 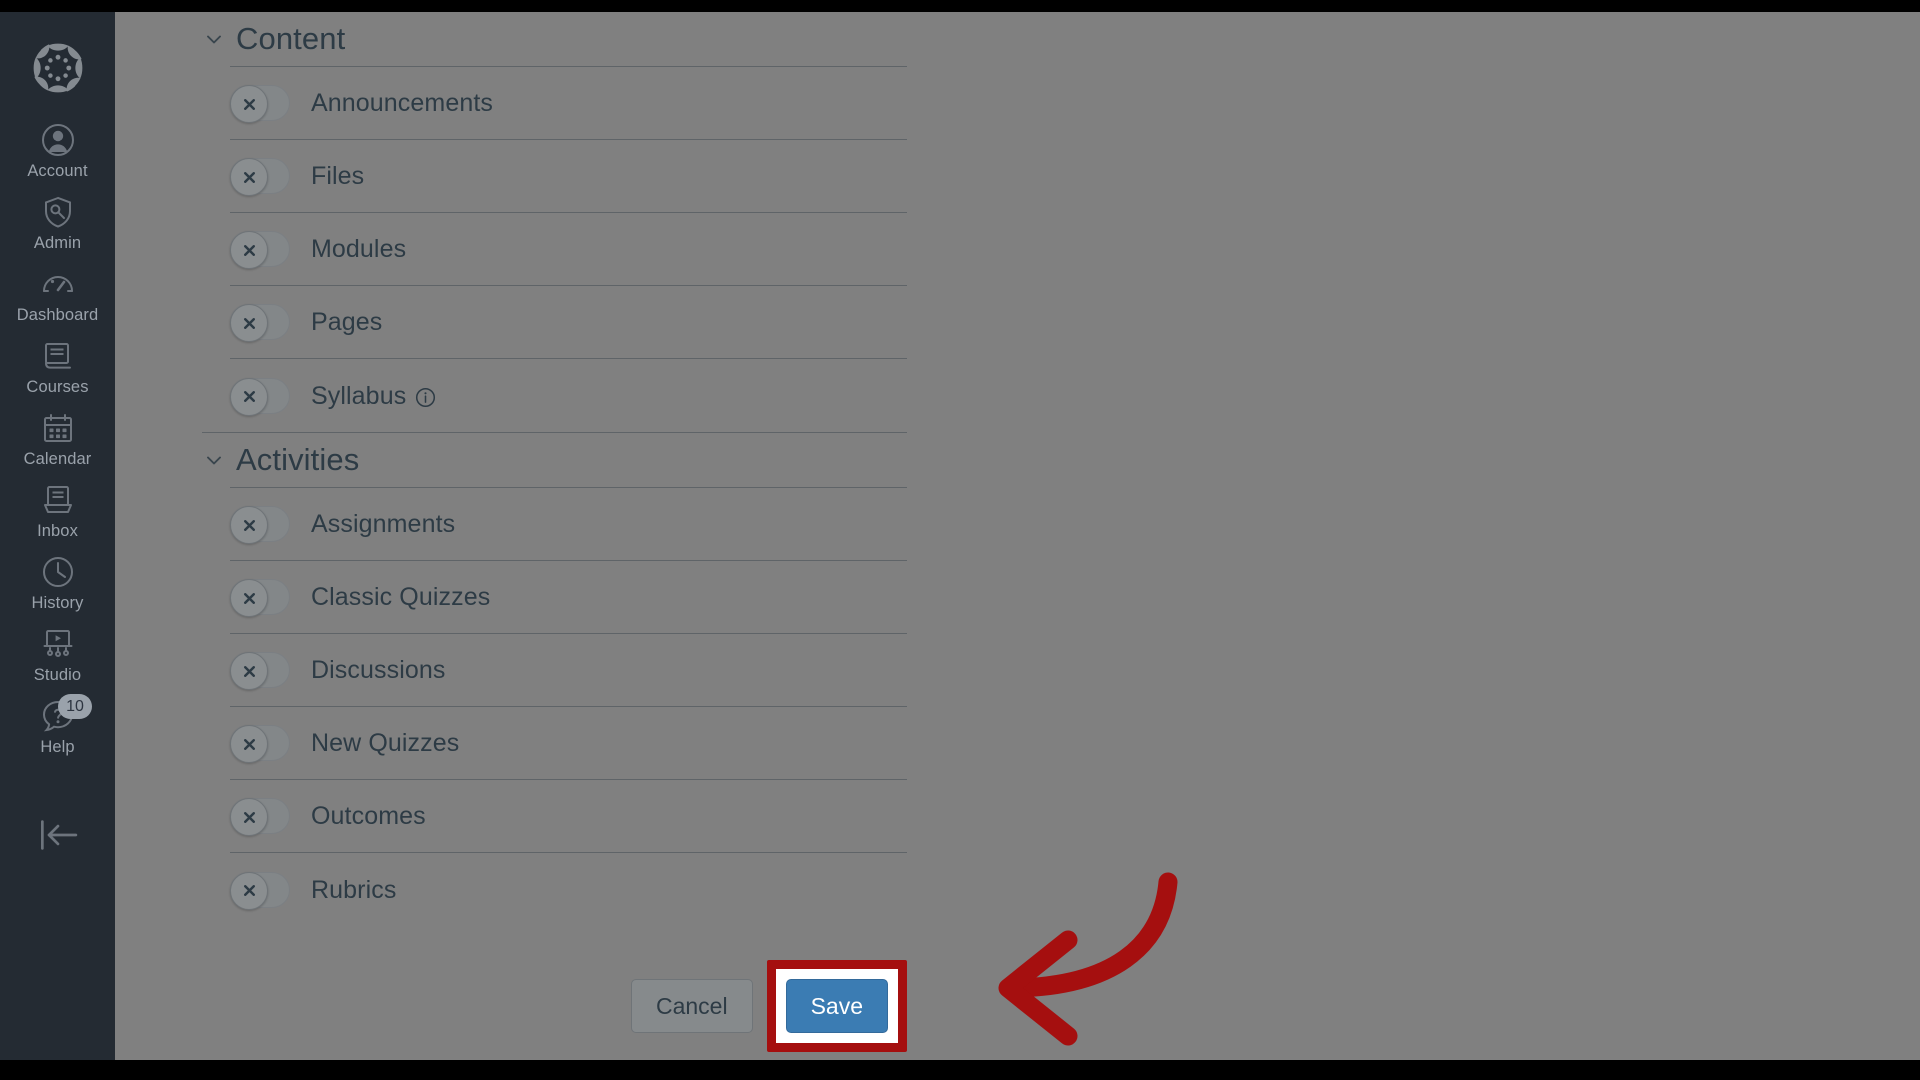 What do you see at coordinates (57, 531) in the screenshot?
I see `nav-item-label: Inbox` at bounding box center [57, 531].